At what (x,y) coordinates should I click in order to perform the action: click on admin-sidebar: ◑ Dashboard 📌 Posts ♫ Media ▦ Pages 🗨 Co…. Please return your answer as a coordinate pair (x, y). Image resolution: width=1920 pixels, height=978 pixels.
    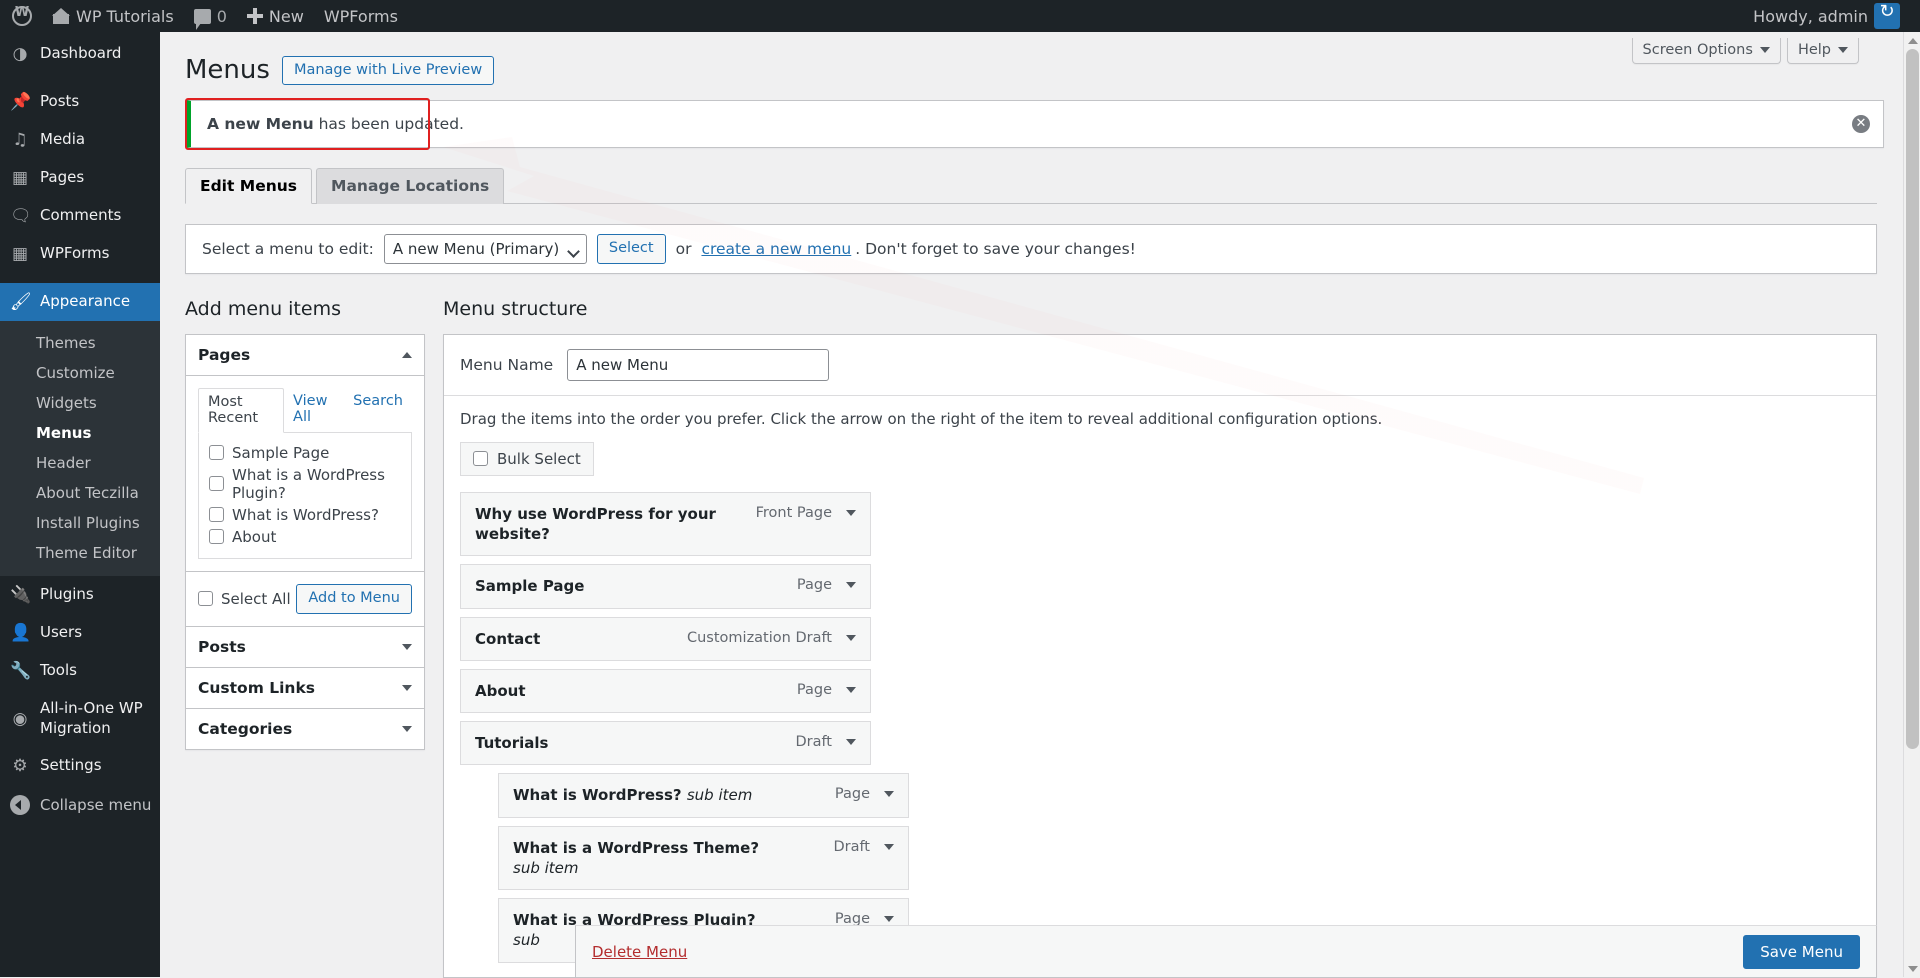
    Looking at the image, I should click on (84, 504).